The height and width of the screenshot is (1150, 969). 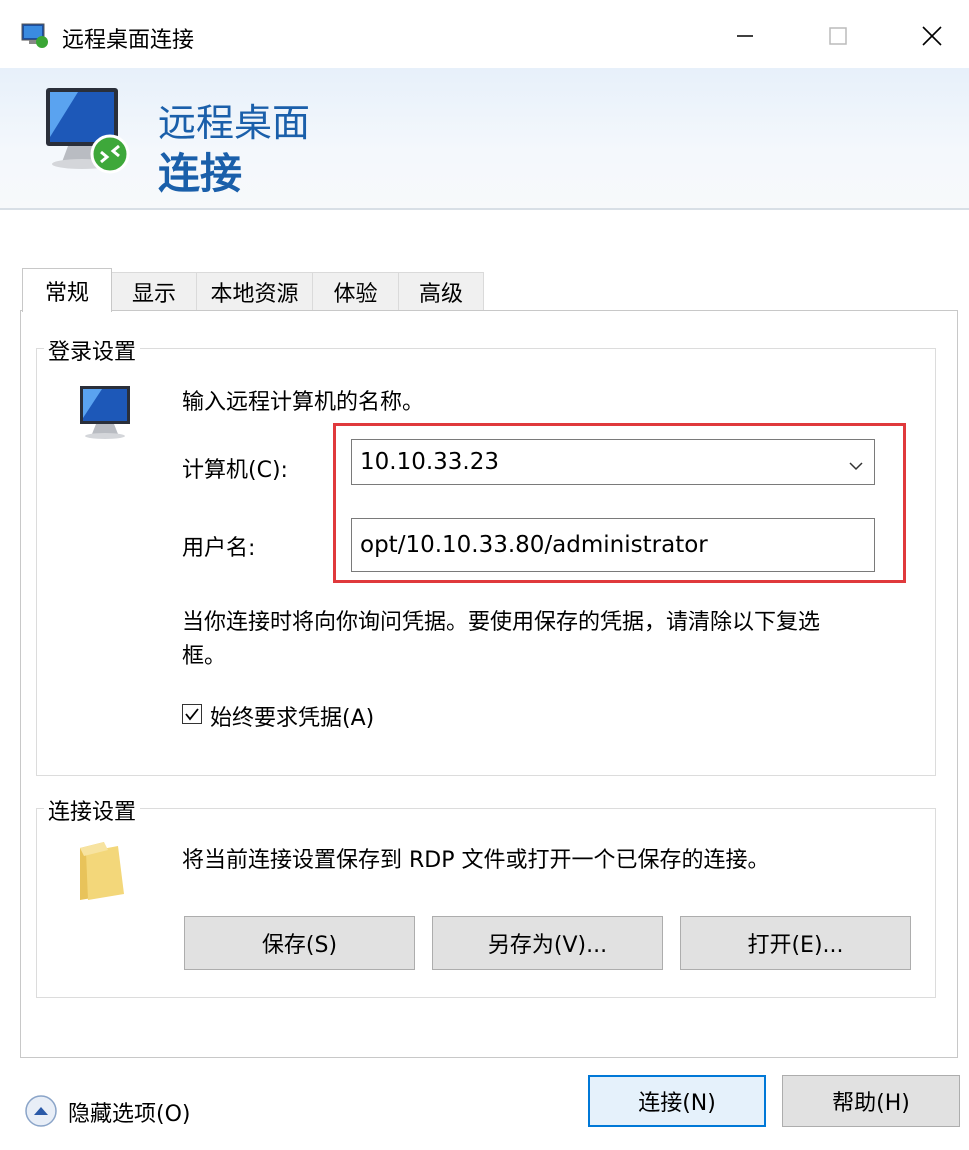 I want to click on login-settings-legend: 登录设置, so click(x=92, y=350).